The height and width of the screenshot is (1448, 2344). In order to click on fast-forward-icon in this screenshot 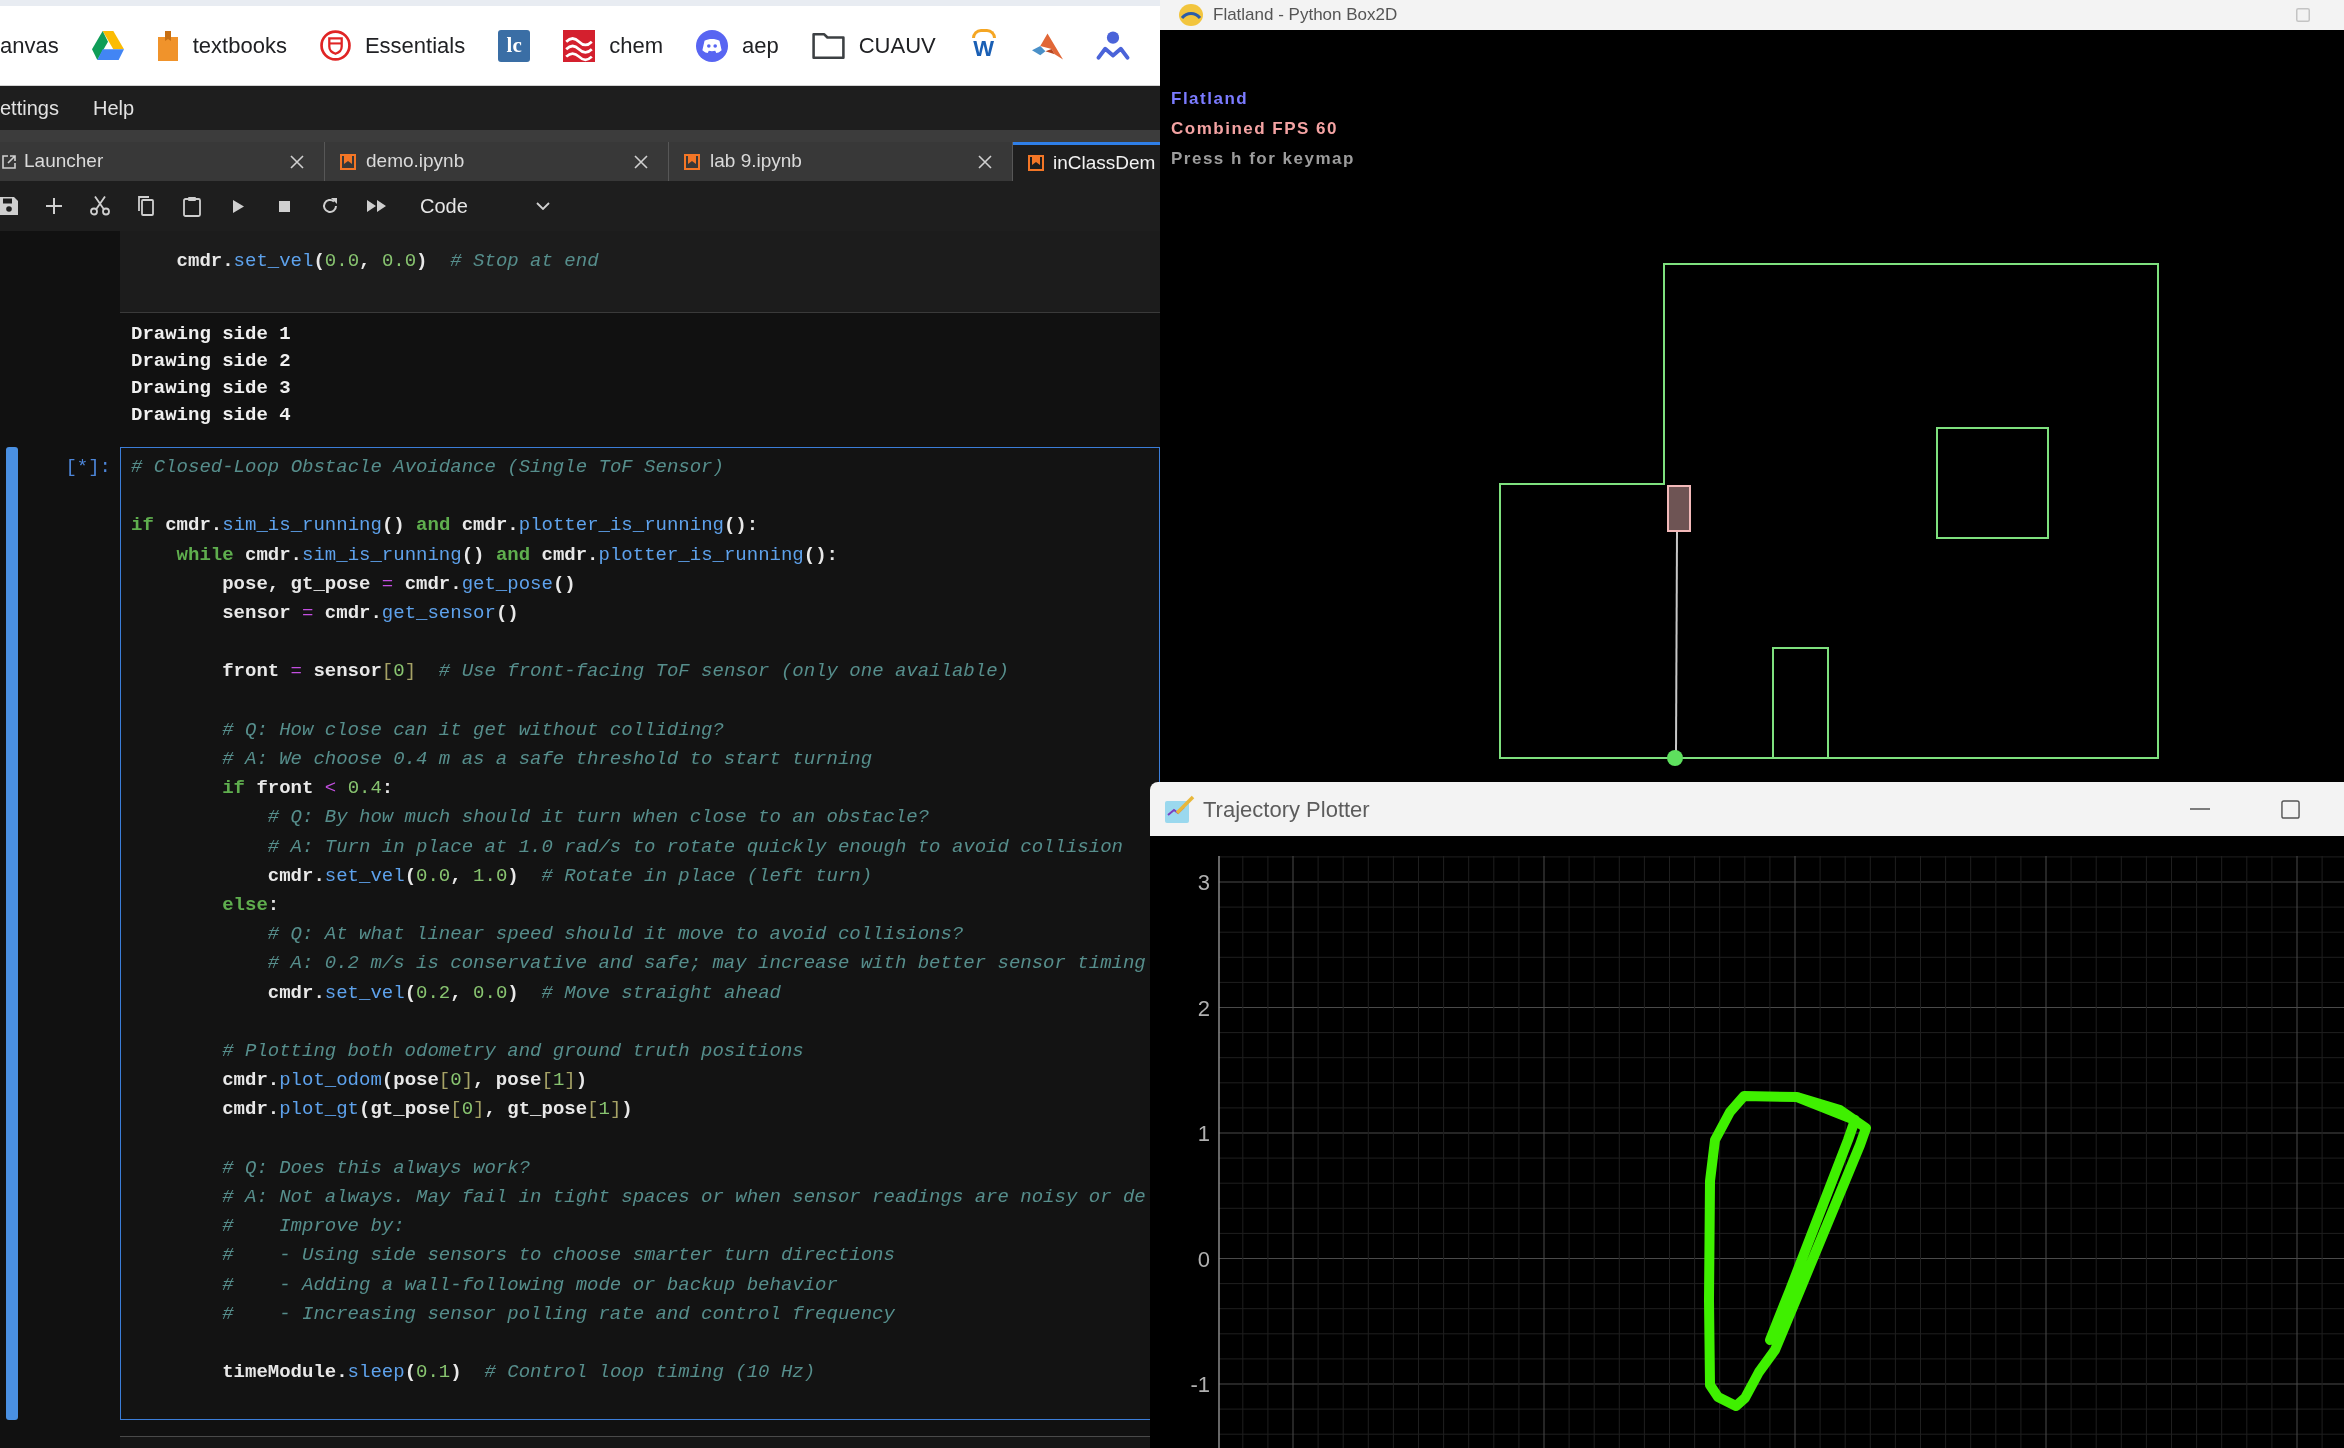, I will do `click(376, 206)`.